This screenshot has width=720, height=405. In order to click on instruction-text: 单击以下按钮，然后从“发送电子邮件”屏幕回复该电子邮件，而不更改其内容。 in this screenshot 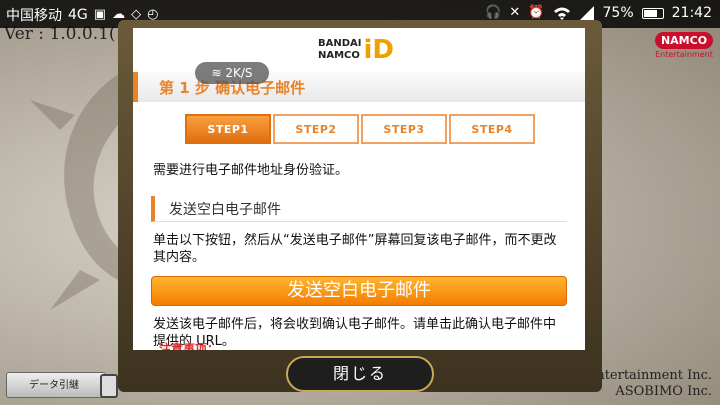, I will do `click(355, 249)`.